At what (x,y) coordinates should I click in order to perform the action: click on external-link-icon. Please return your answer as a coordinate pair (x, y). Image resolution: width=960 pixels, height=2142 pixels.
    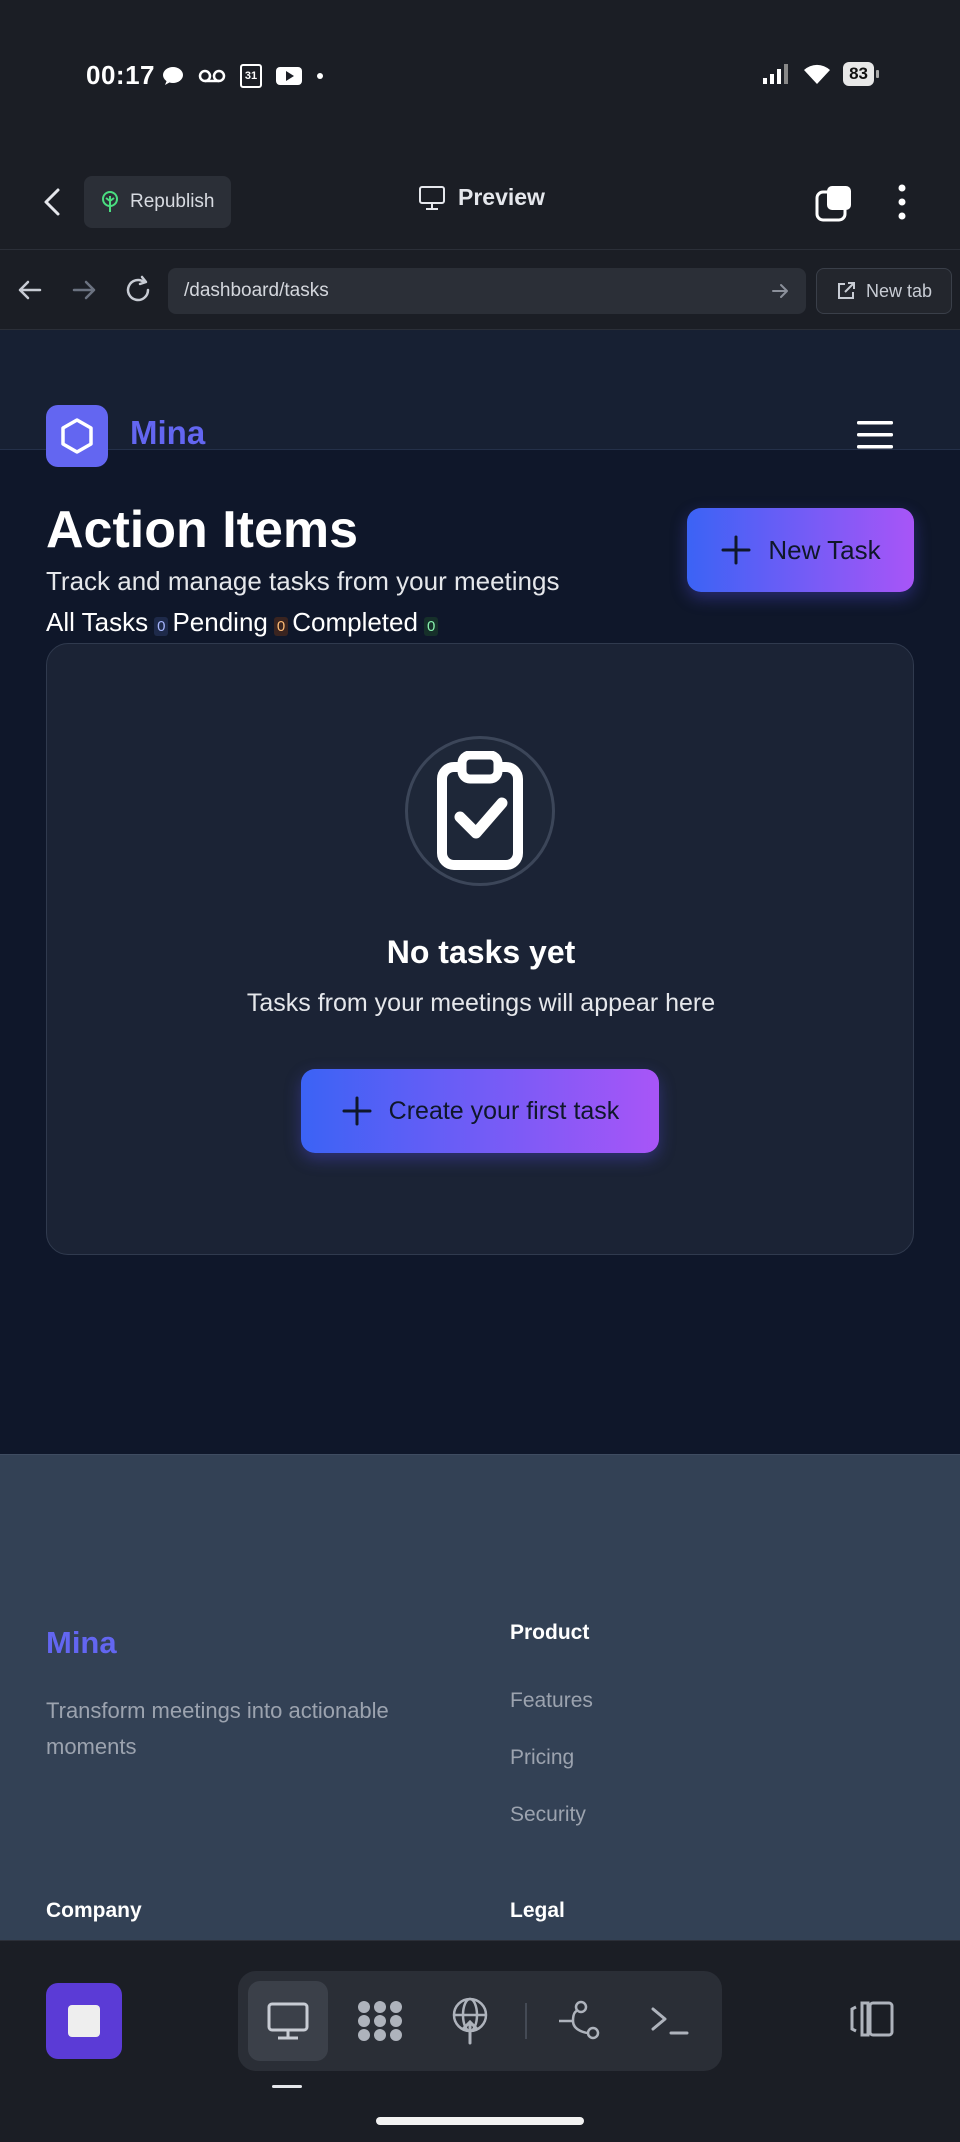
    Looking at the image, I should click on (846, 290).